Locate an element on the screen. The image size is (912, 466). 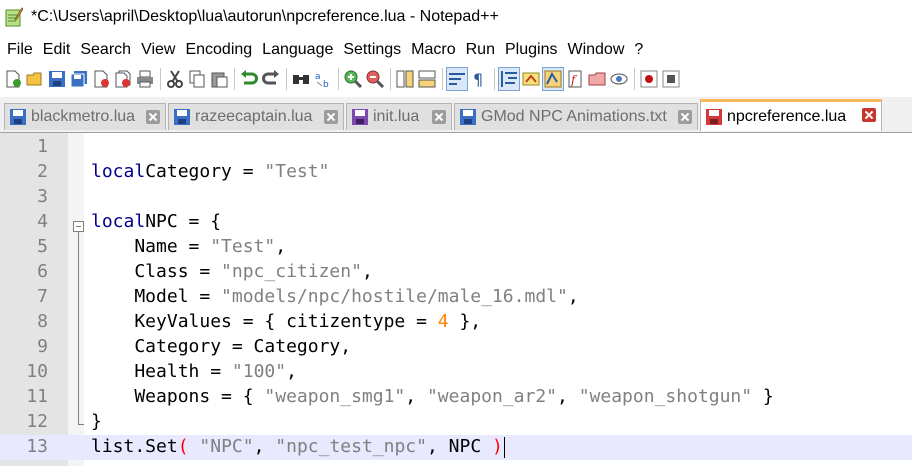
code-token: Weapons = { is located at coordinates (178, 396).